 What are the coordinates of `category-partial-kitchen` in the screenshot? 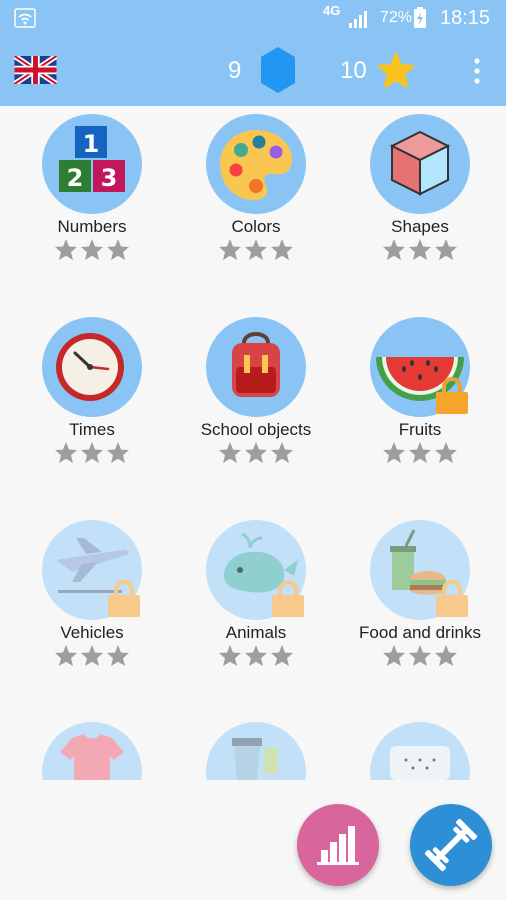 It's located at (256, 751).